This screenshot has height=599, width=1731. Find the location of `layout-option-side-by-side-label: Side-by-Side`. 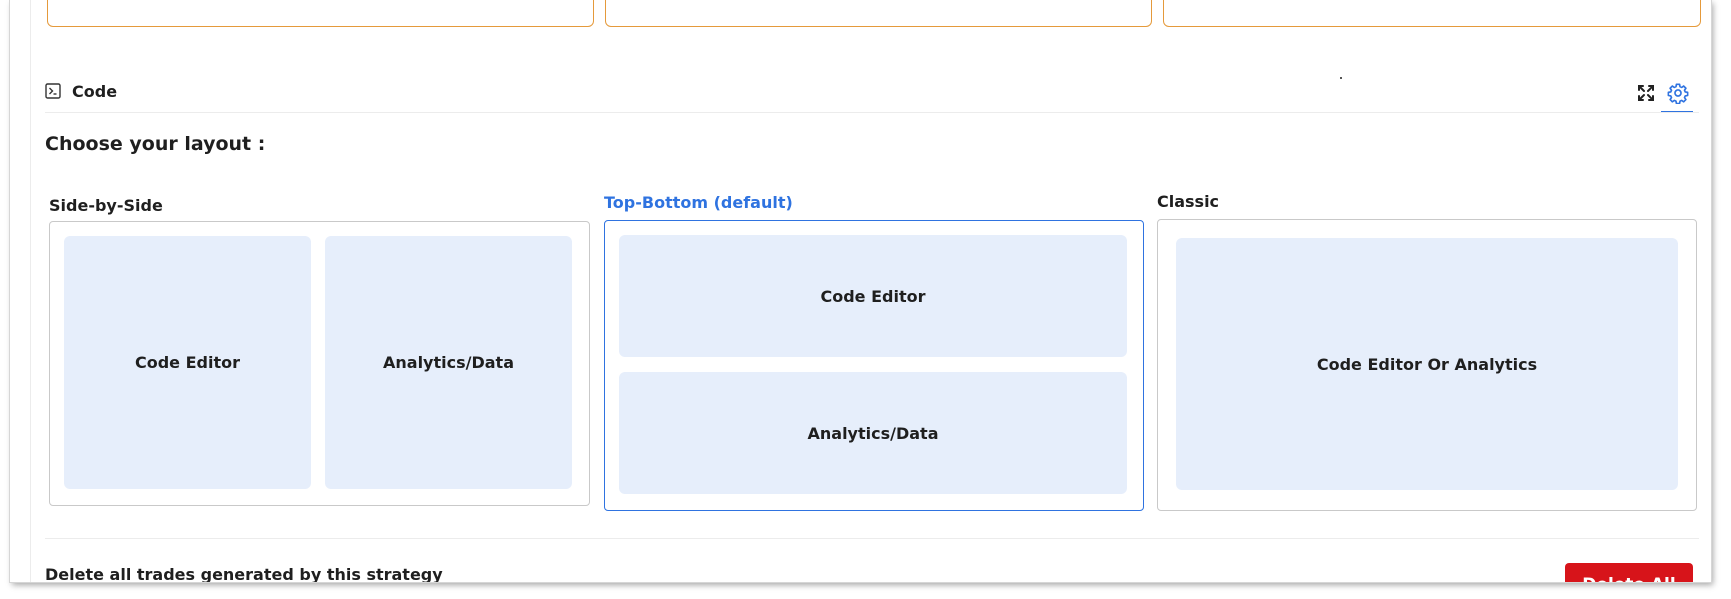

layout-option-side-by-side-label: Side-by-Side is located at coordinates (106, 205).